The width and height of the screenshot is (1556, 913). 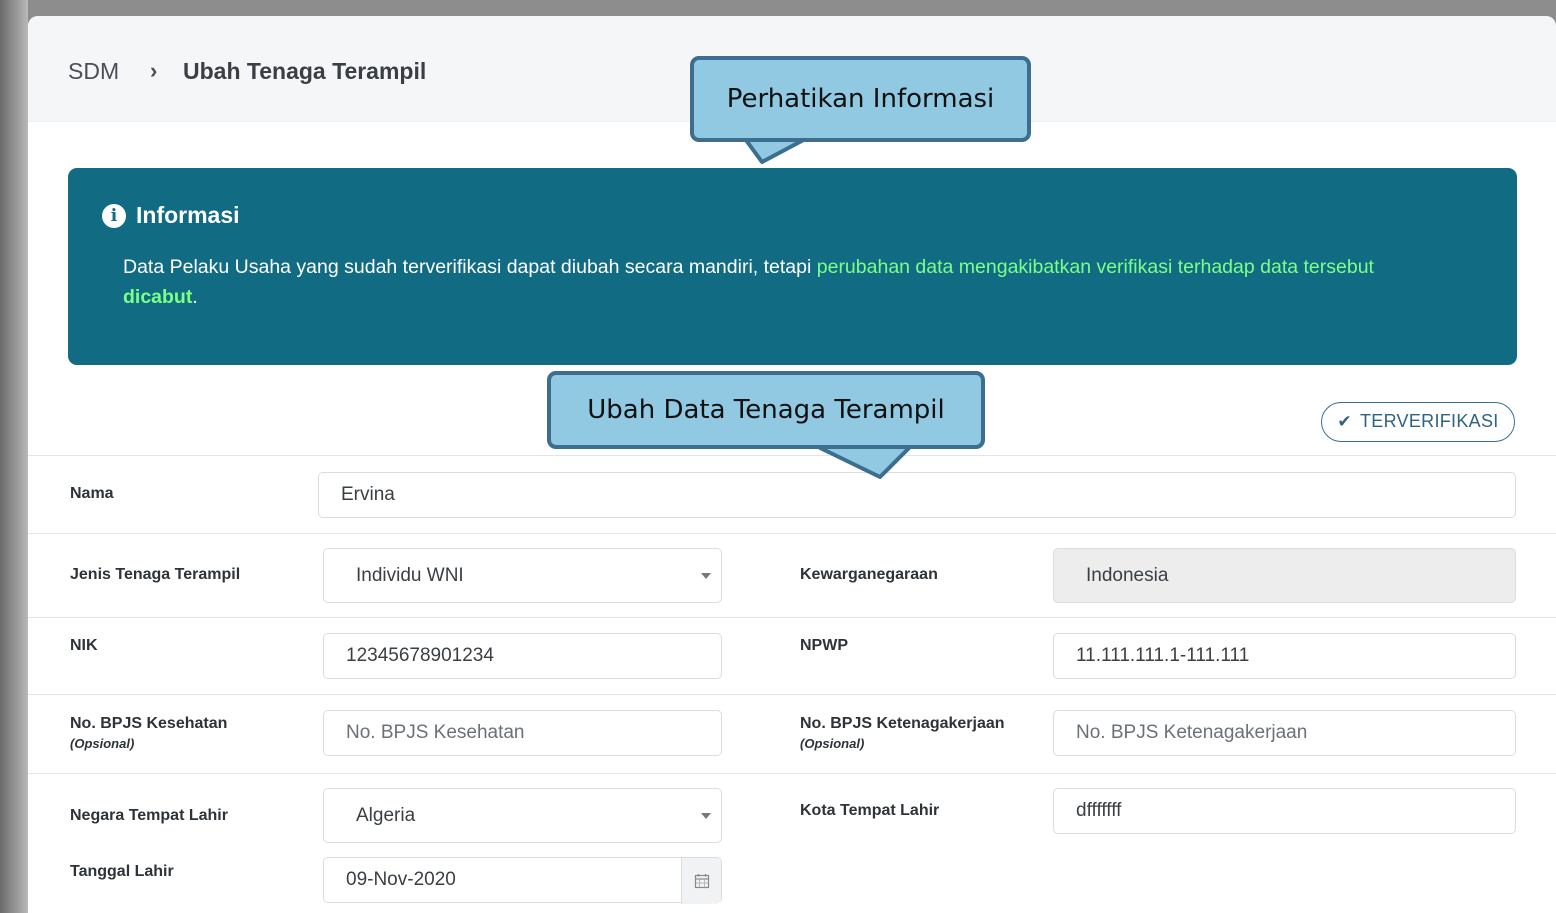 I want to click on verified-label: TERVERIFIKASI, so click(x=1429, y=421).